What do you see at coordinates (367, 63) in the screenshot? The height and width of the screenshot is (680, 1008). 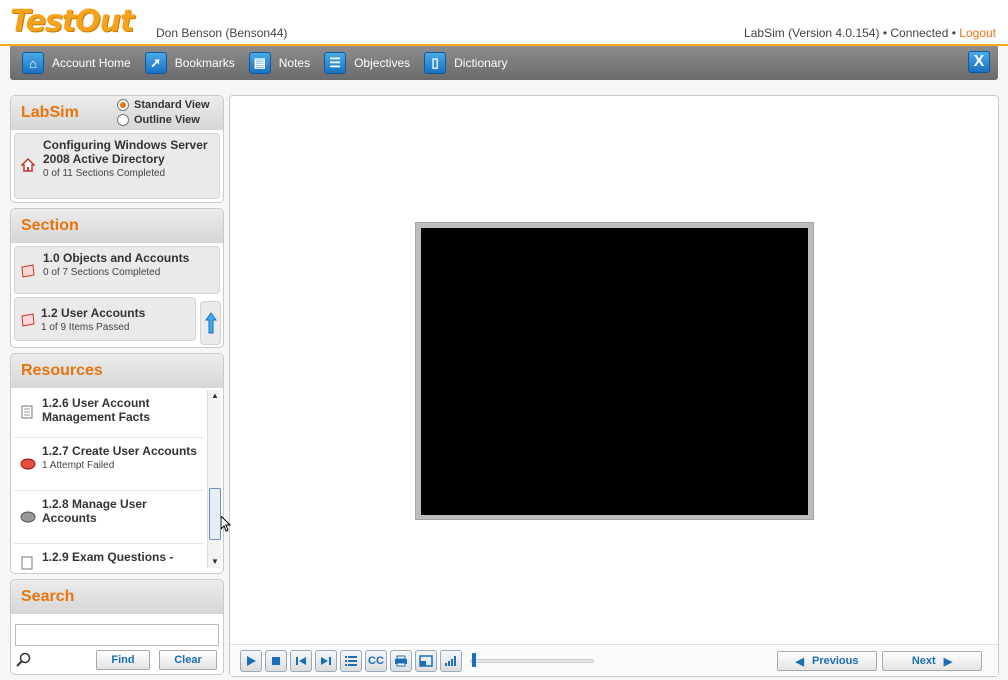 I see `nav-objectives: ☰ Objectives` at bounding box center [367, 63].